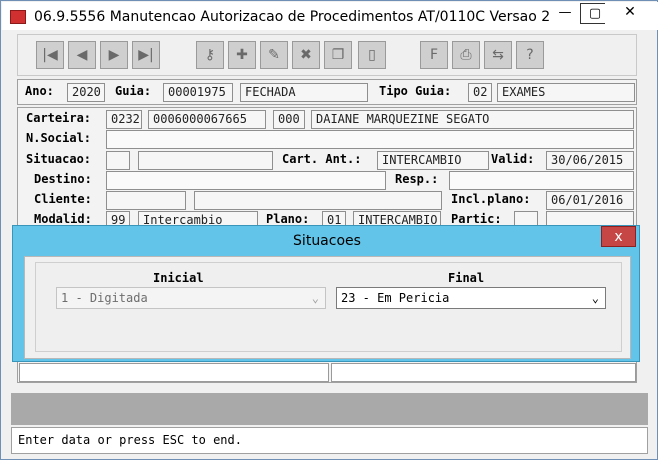 The width and height of the screenshot is (658, 460). What do you see at coordinates (207, 119) in the screenshot?
I see `carteira-numero-field: 0006000067665` at bounding box center [207, 119].